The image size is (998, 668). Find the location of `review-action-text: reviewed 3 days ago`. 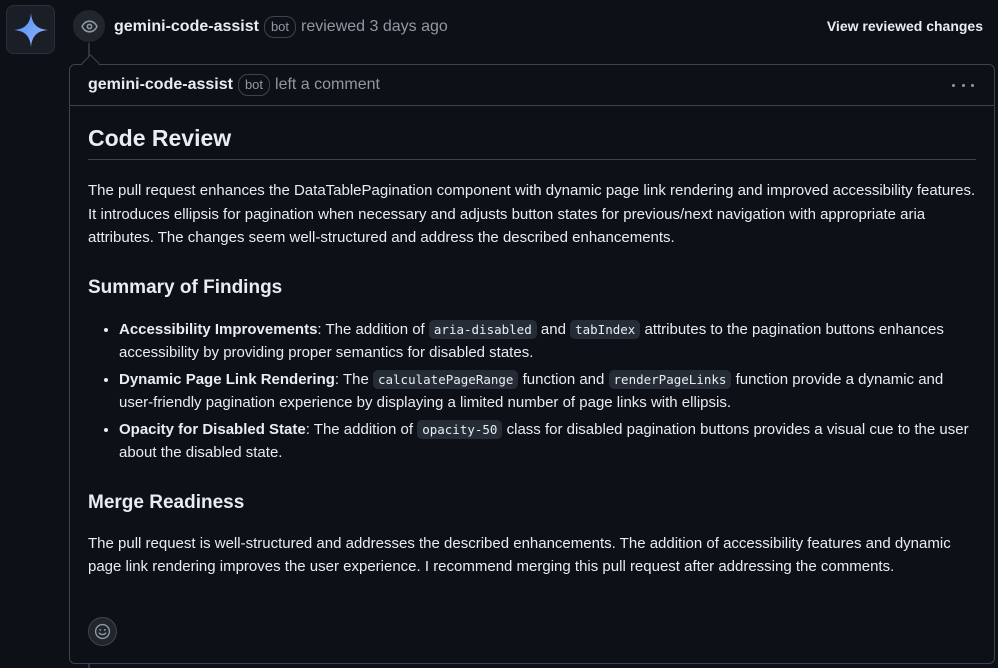

review-action-text: reviewed 3 days ago is located at coordinates (374, 27).